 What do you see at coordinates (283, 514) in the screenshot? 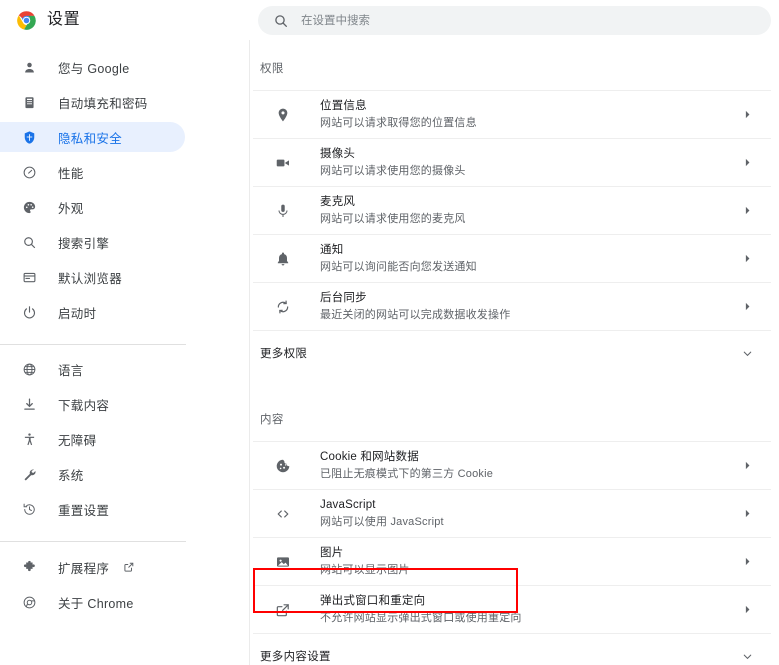
I see `code-icon` at bounding box center [283, 514].